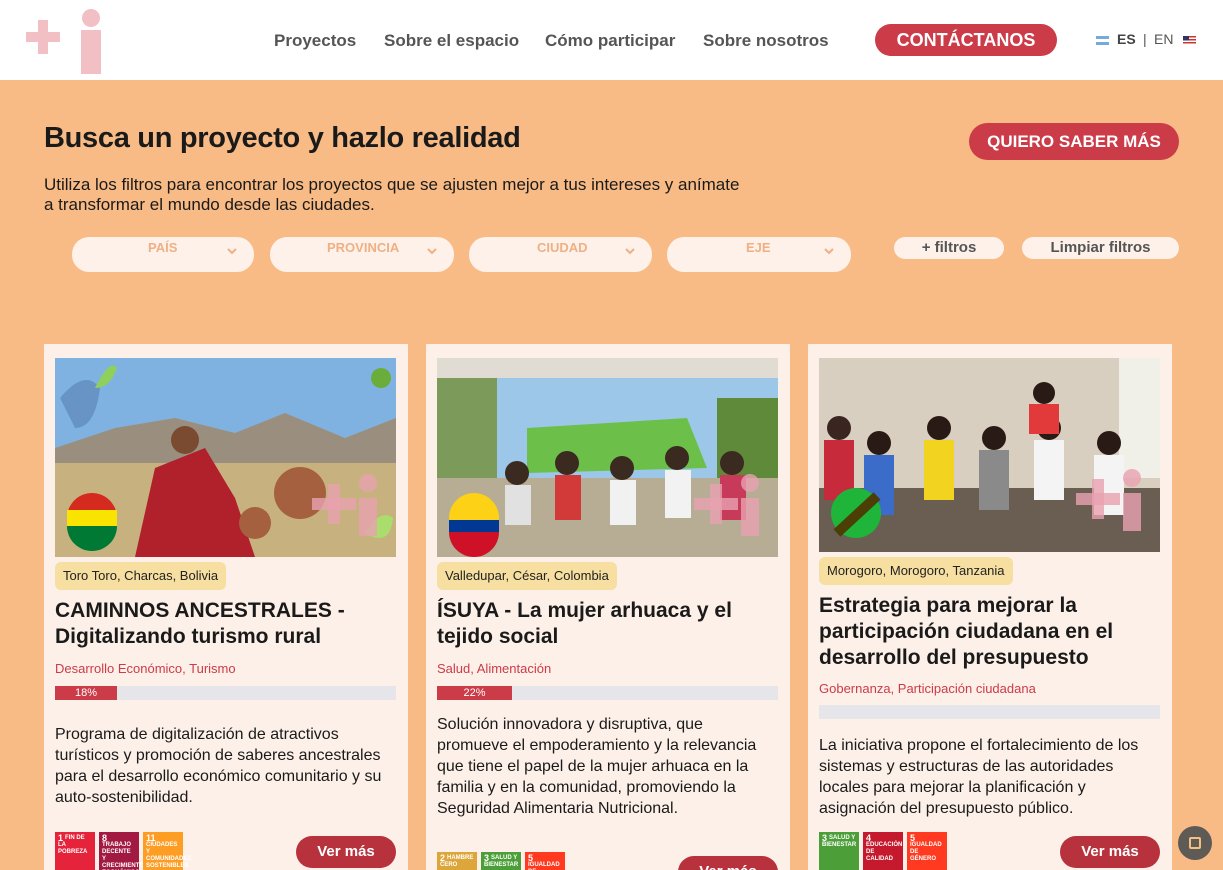 The image size is (1223, 870). What do you see at coordinates (758, 247) in the screenshot?
I see `filter-eje-label: EJE` at bounding box center [758, 247].